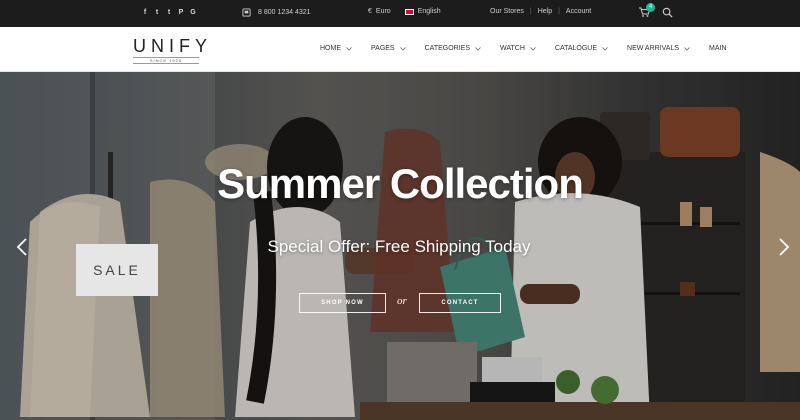  I want to click on nav-item-label: PAGES, so click(383, 48).